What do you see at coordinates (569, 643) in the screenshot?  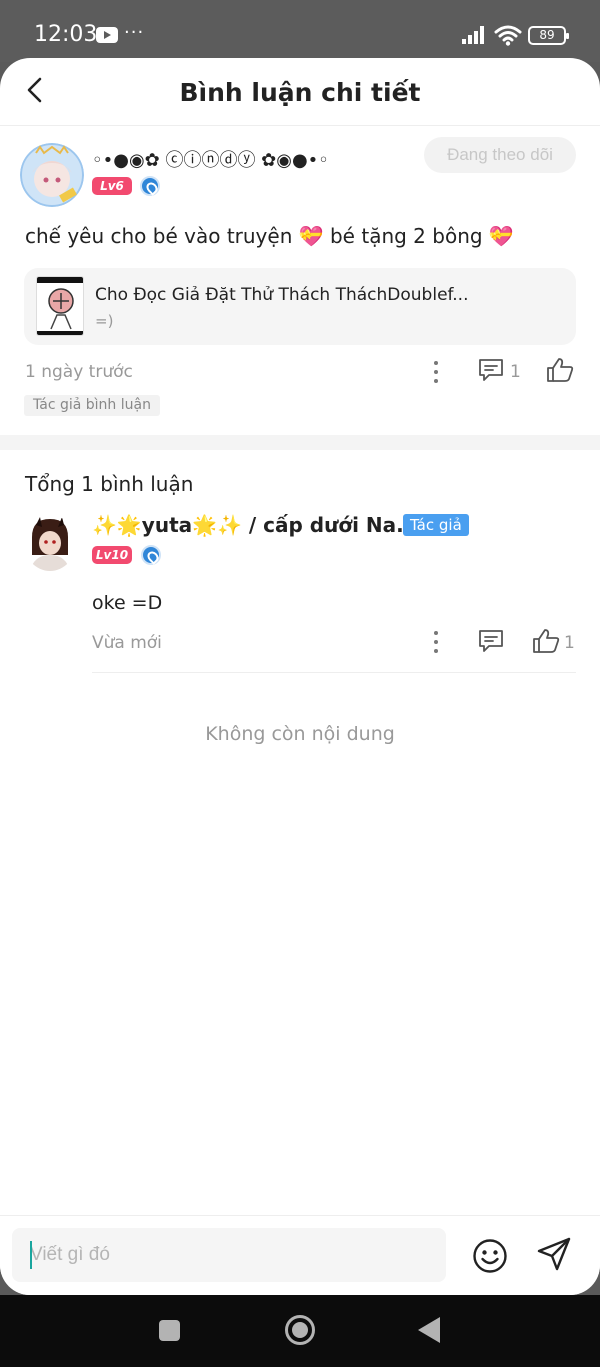 I see `reply-like-count: 1` at bounding box center [569, 643].